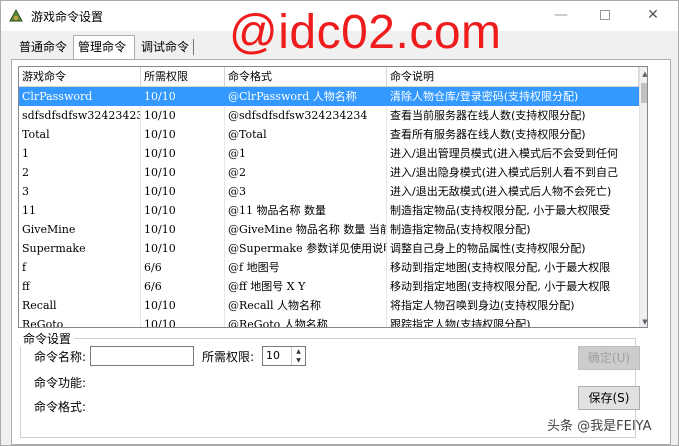 This screenshot has width=679, height=446. Describe the element at coordinates (60, 357) in the screenshot. I see `command-name-label: 命令名称:` at that location.